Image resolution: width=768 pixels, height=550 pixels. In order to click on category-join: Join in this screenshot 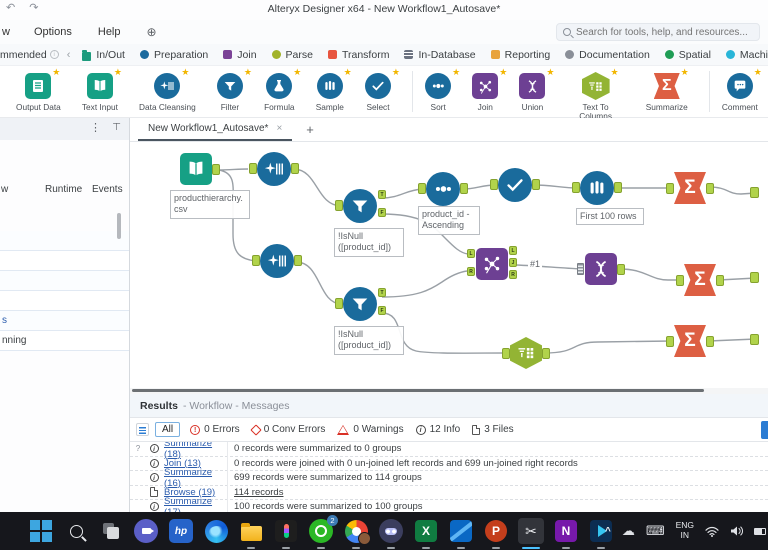, I will do `click(240, 55)`.